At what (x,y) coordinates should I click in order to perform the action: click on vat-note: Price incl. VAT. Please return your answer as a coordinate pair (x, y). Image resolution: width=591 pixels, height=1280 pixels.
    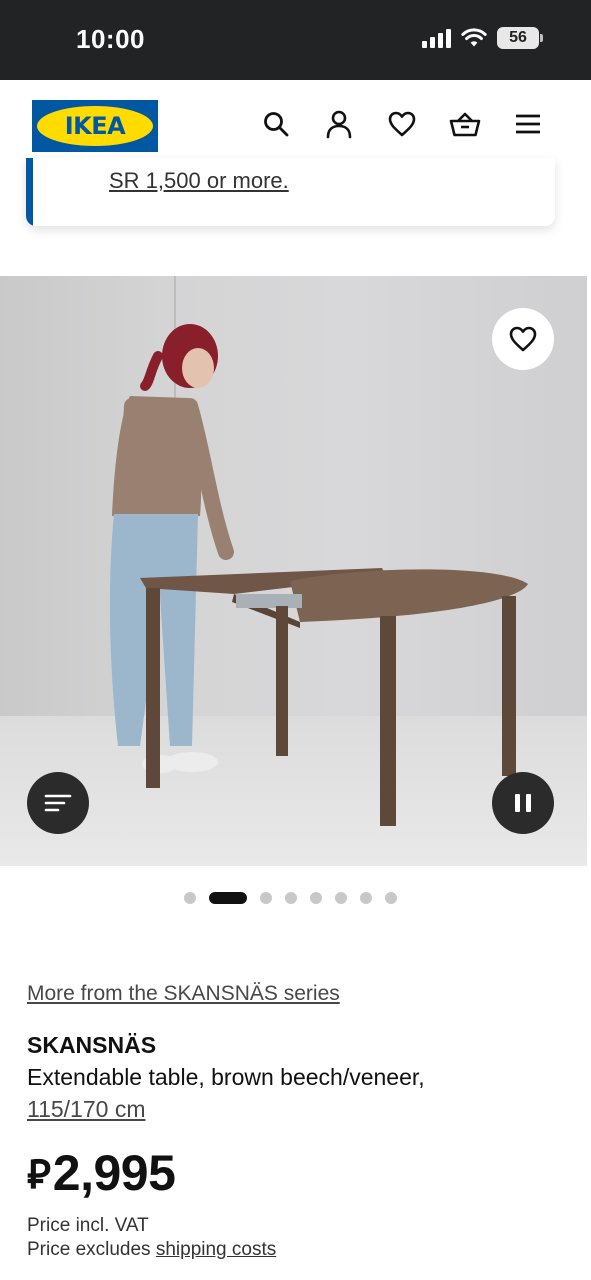
    Looking at the image, I should click on (88, 1225).